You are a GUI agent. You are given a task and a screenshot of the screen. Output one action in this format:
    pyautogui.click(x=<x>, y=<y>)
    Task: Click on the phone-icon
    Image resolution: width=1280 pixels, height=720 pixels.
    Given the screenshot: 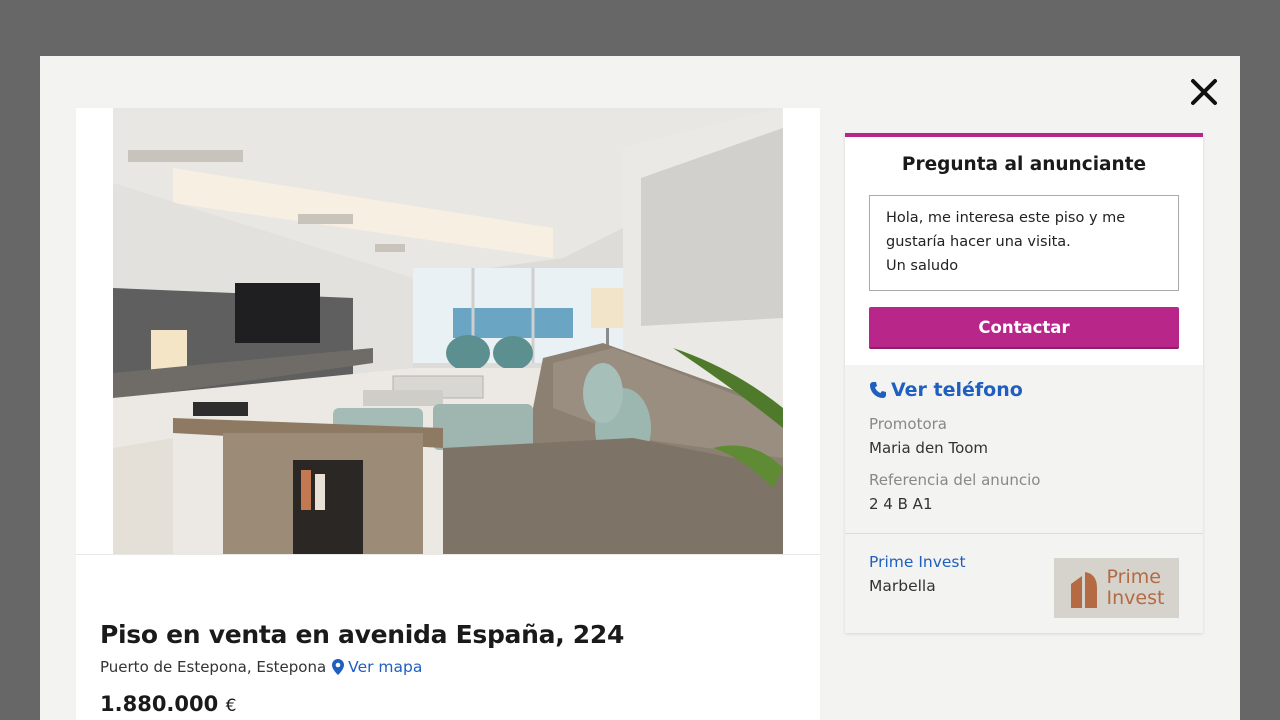 What is the action you would take?
    pyautogui.click(x=878, y=390)
    